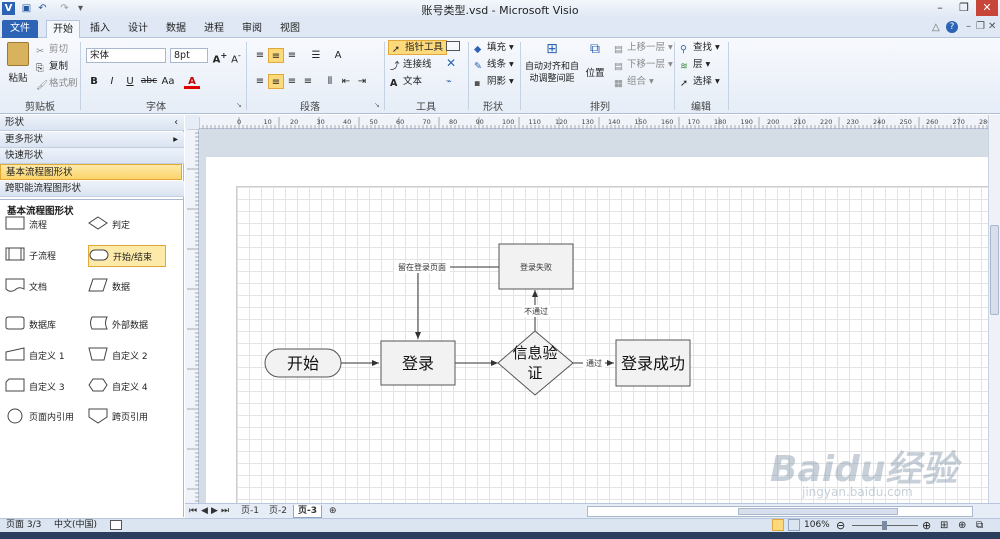 This screenshot has width=1000, height=539. Describe the element at coordinates (377, 105) in the screenshot. I see `dialog-launcher-icon: ↘` at that location.